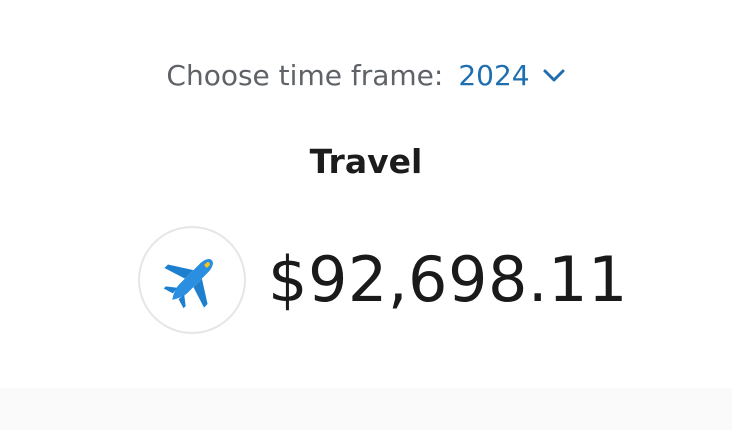 Image resolution: width=732 pixels, height=430 pixels. Describe the element at coordinates (366, 409) in the screenshot. I see `bottom-band` at that location.